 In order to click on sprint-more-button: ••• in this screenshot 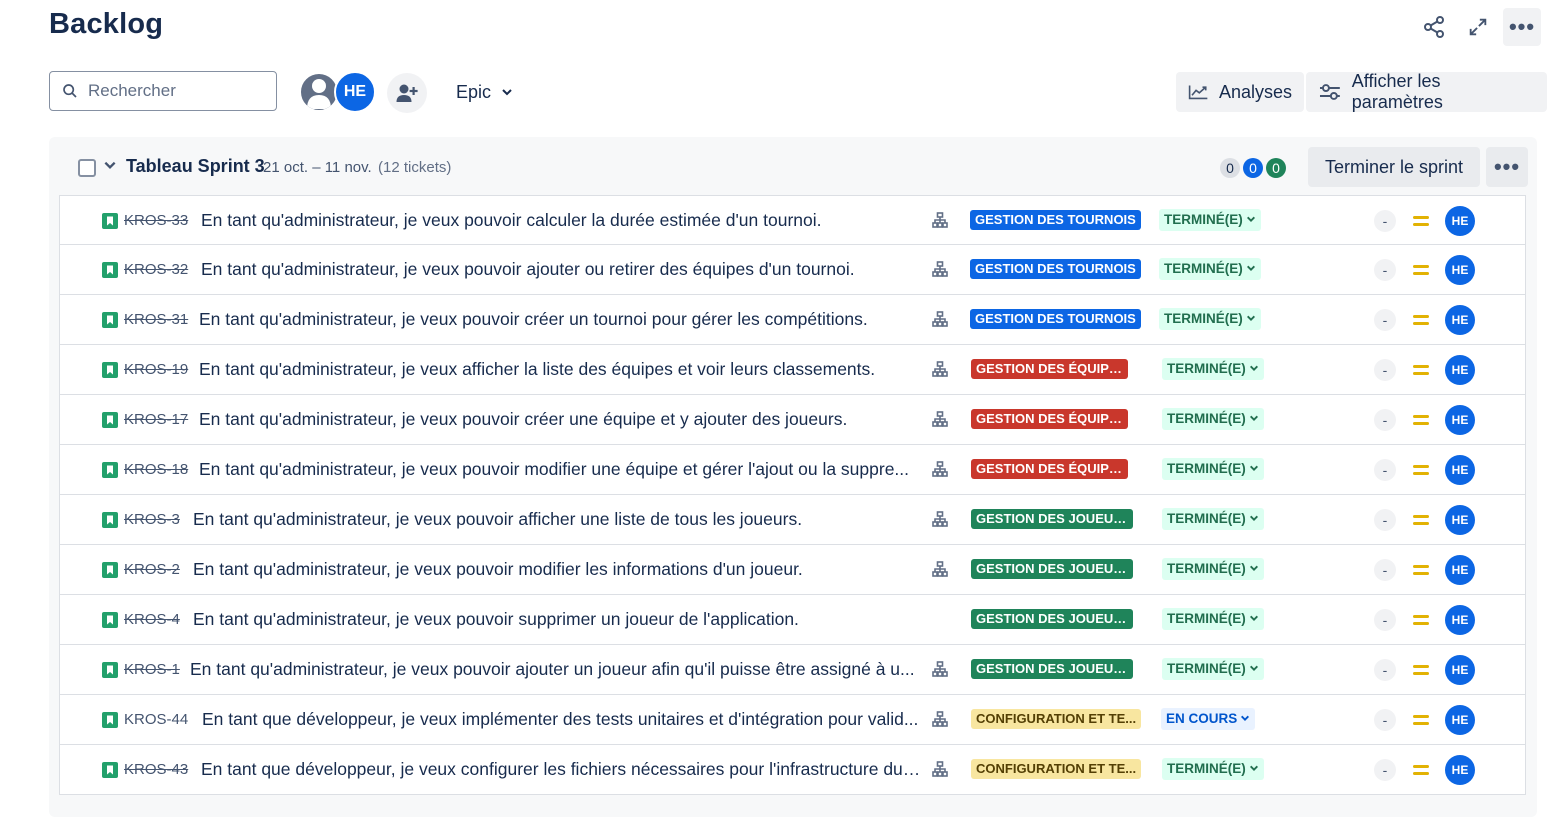, I will do `click(1507, 167)`.